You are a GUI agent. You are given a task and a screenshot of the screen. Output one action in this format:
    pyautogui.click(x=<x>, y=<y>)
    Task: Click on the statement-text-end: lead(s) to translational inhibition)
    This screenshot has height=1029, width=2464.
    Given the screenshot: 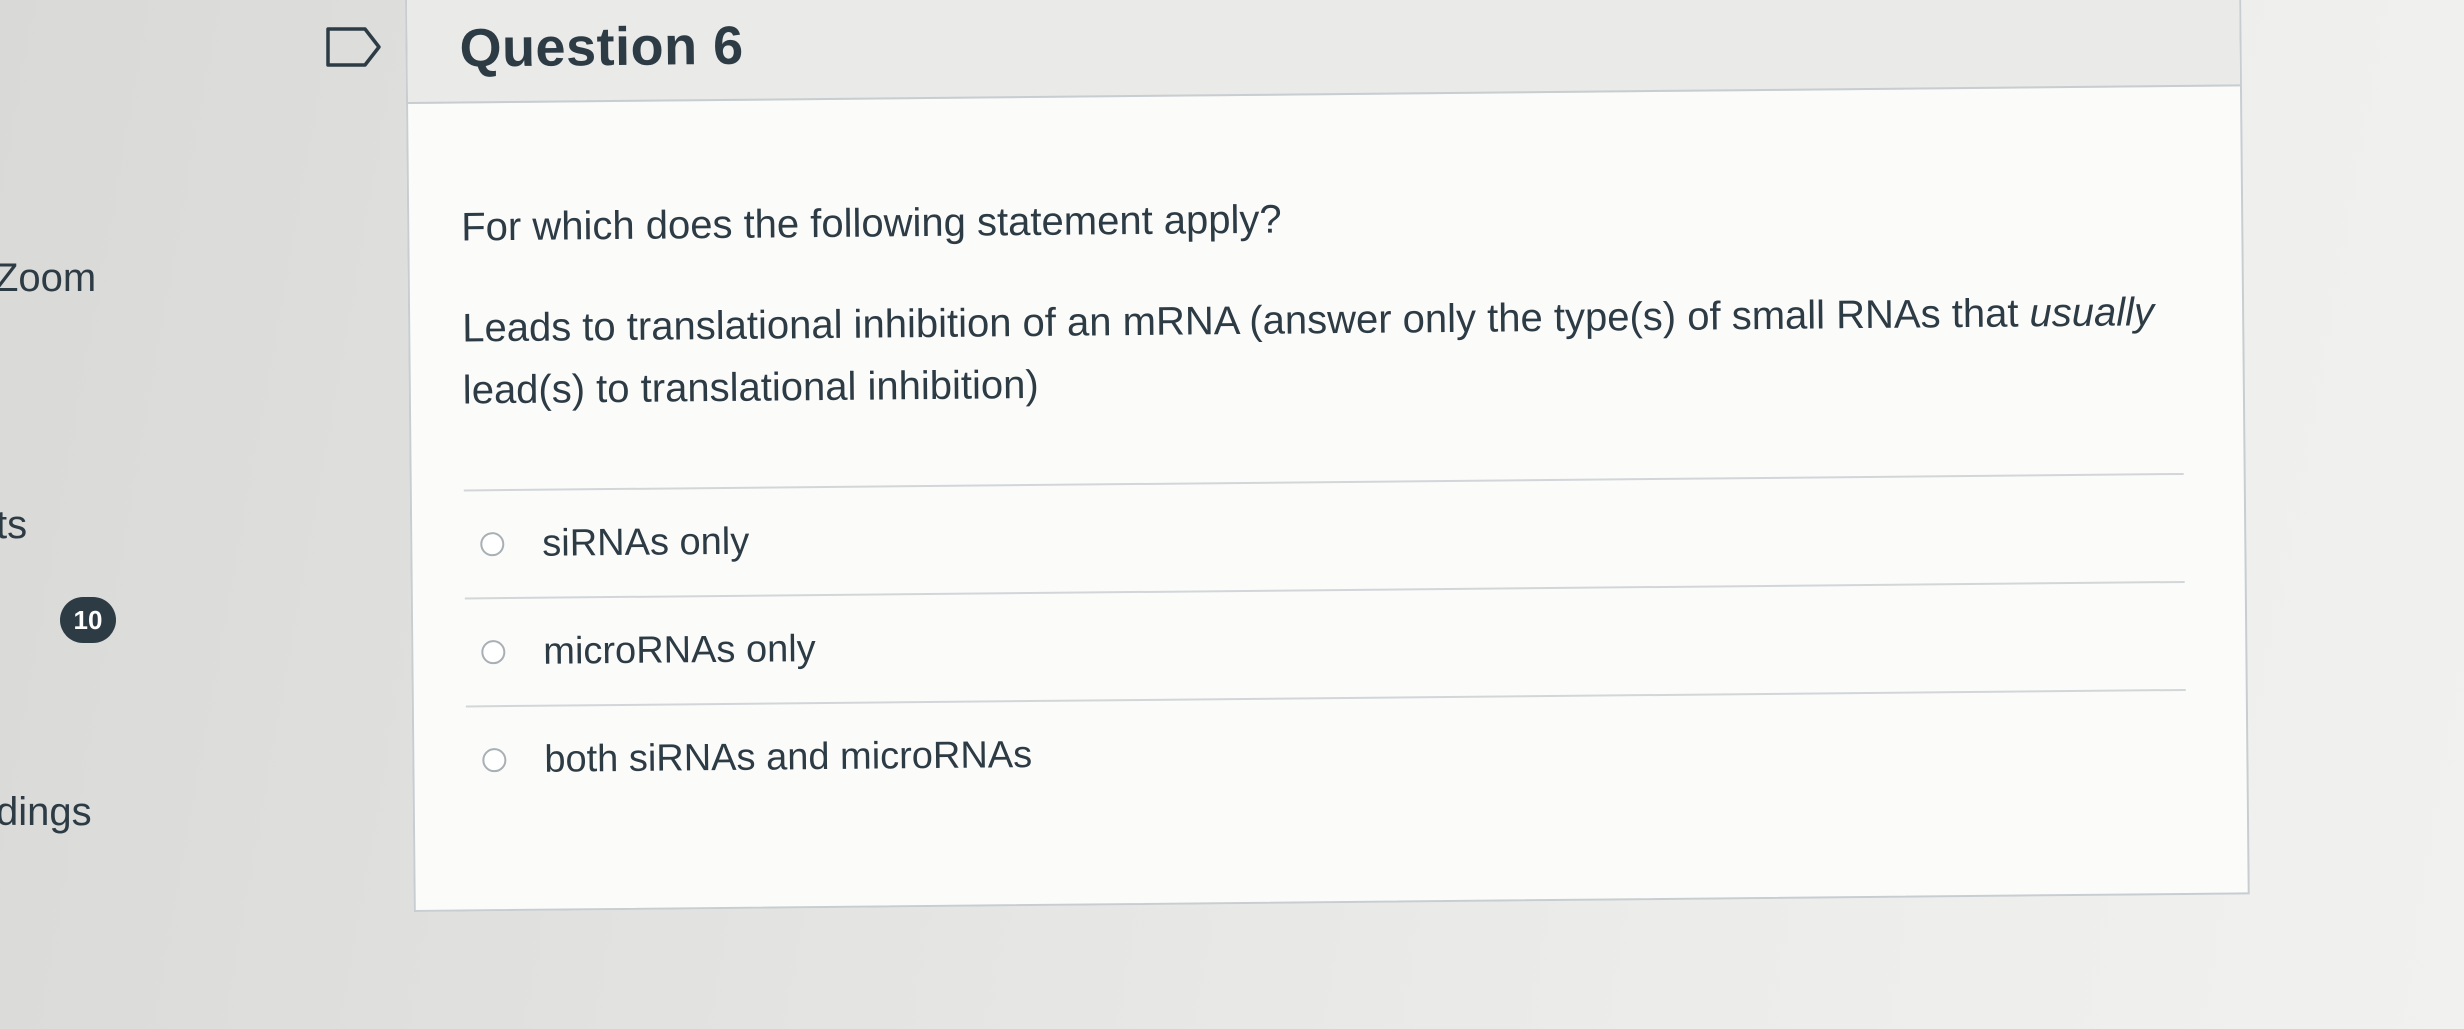 What is the action you would take?
    pyautogui.click(x=750, y=387)
    